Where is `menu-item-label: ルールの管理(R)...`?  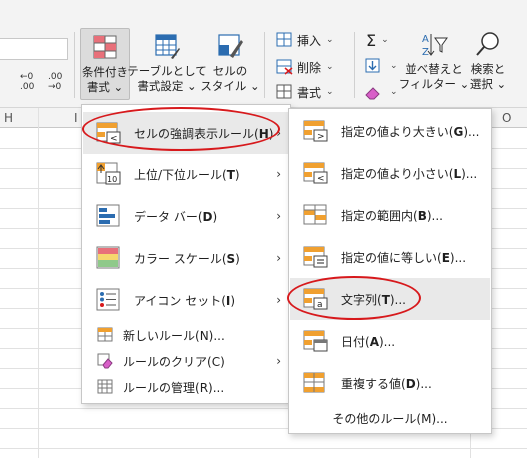
menu-item-label: ルールの管理(R)... is located at coordinates (174, 387).